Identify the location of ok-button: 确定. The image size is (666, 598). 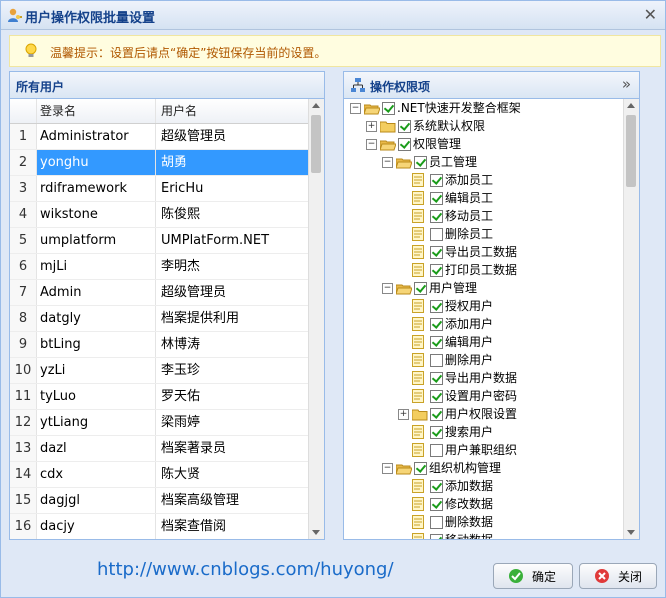
(533, 576).